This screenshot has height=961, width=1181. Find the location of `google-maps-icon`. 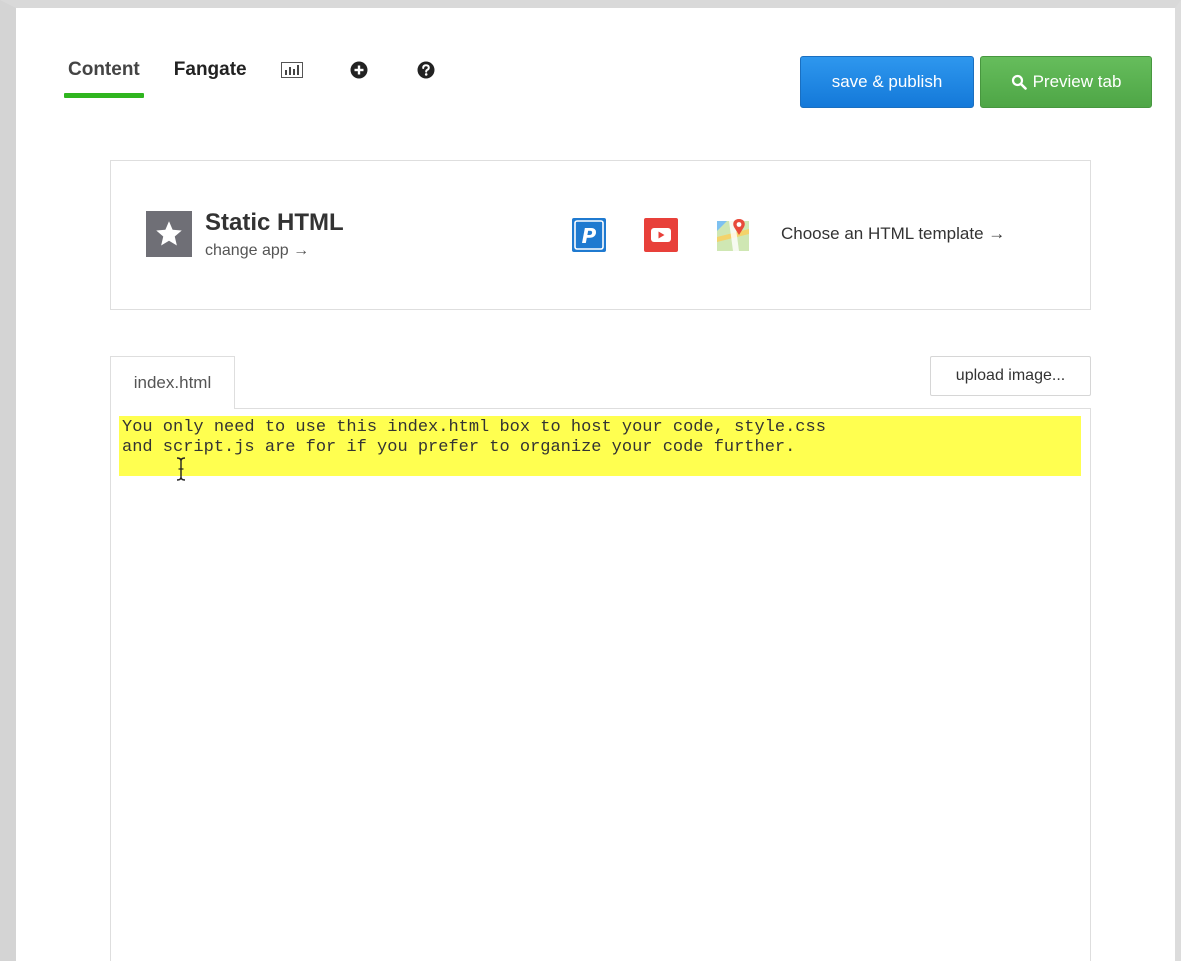

google-maps-icon is located at coordinates (733, 235).